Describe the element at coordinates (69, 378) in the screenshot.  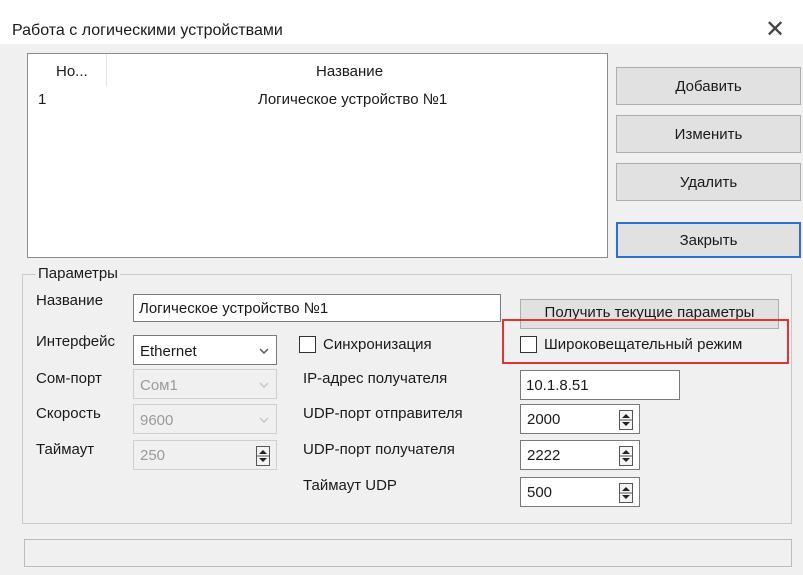
I see `comport-label: Сом-порт` at that location.